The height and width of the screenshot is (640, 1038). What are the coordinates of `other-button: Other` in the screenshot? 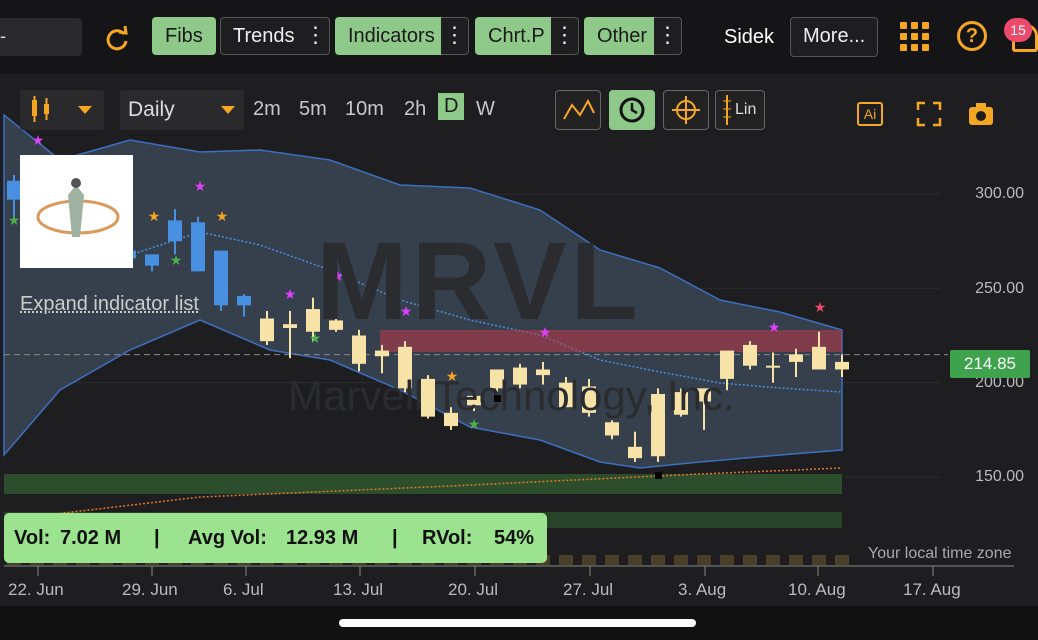 It's located at (622, 36).